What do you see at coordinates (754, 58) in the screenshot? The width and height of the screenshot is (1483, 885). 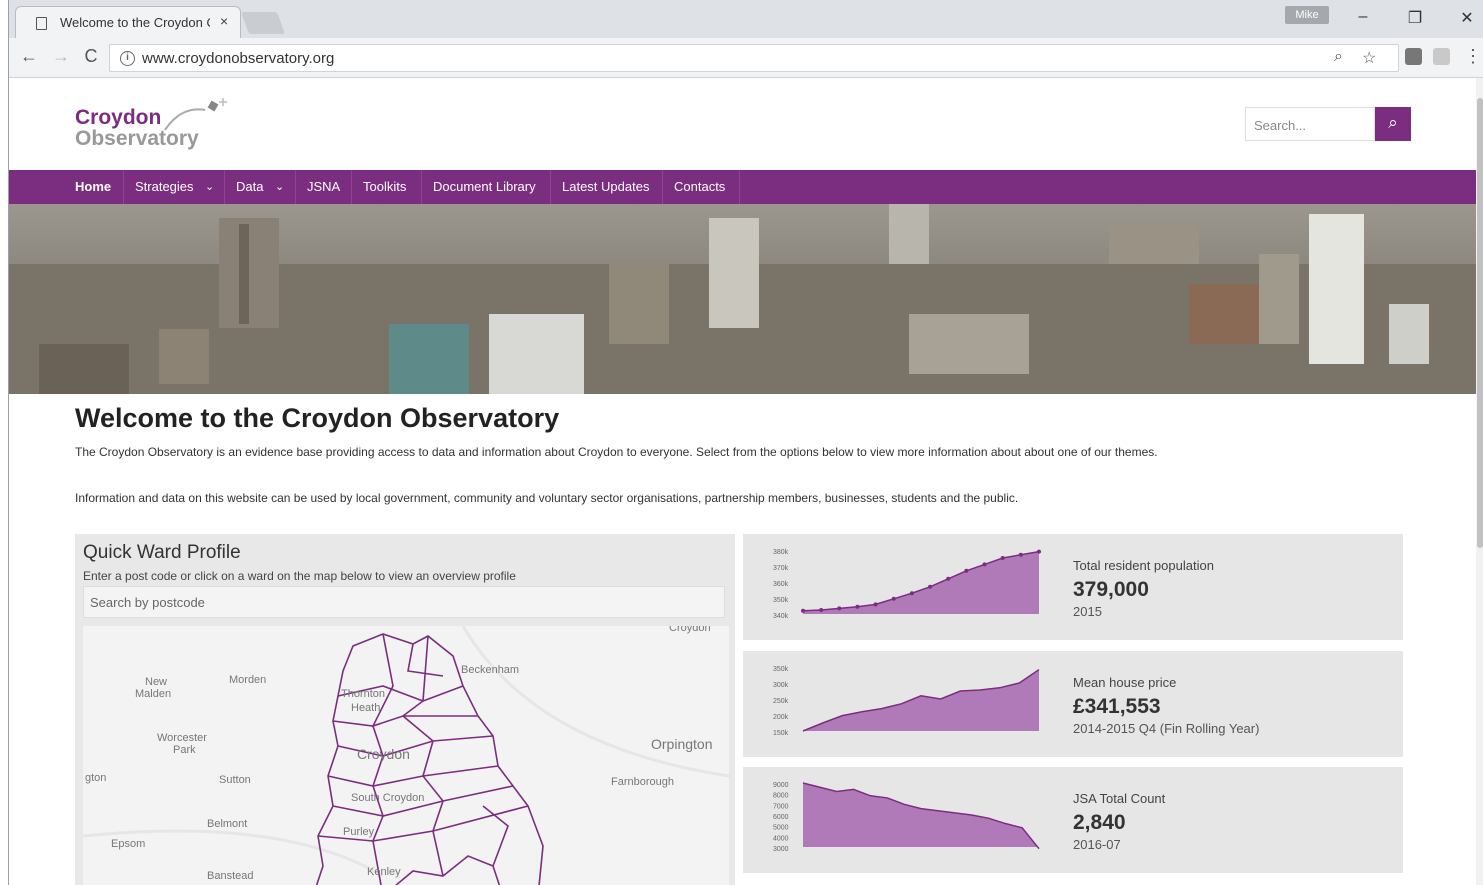 I see `address-bar: i www.croydonobservatory.org ⌕ ☆` at bounding box center [754, 58].